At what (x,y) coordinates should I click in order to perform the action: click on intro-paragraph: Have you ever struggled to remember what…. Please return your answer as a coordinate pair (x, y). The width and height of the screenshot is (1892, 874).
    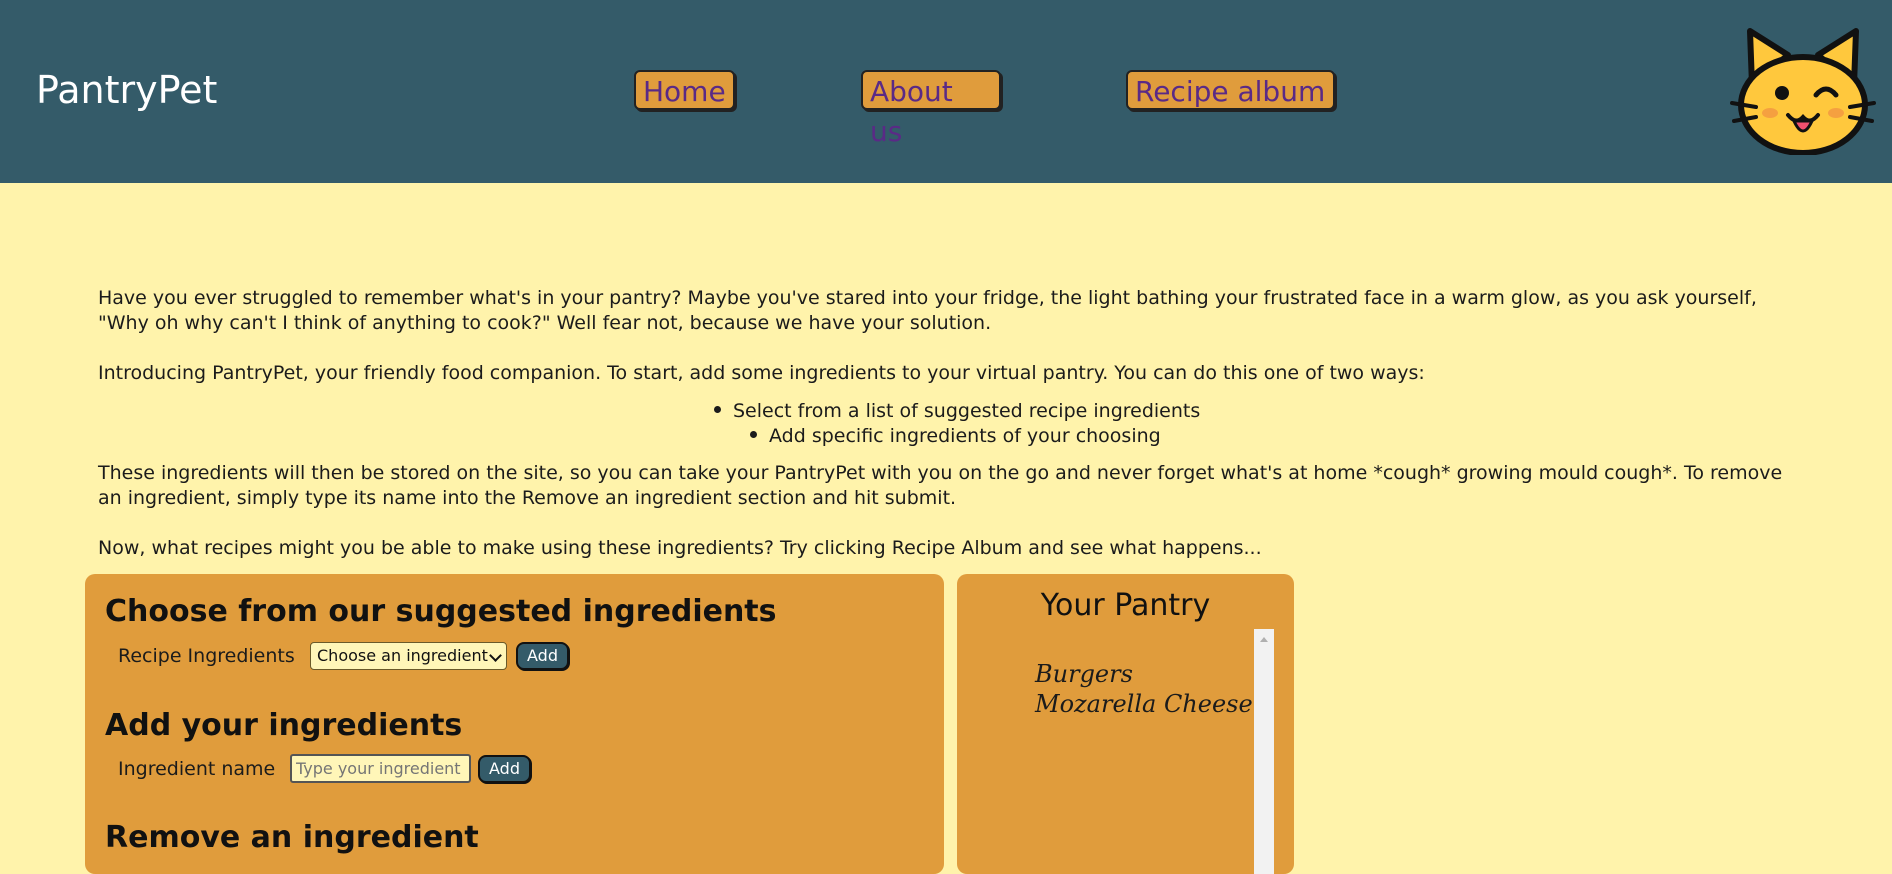
    Looking at the image, I should click on (927, 310).